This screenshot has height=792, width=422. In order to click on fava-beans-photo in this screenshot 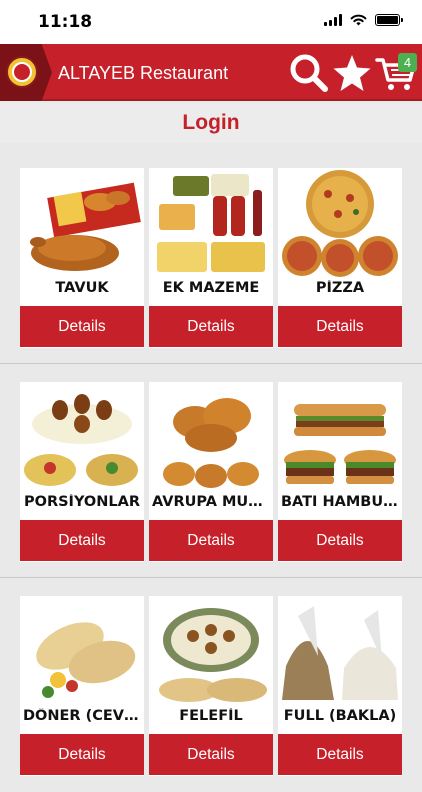, I will do `click(340, 651)`.